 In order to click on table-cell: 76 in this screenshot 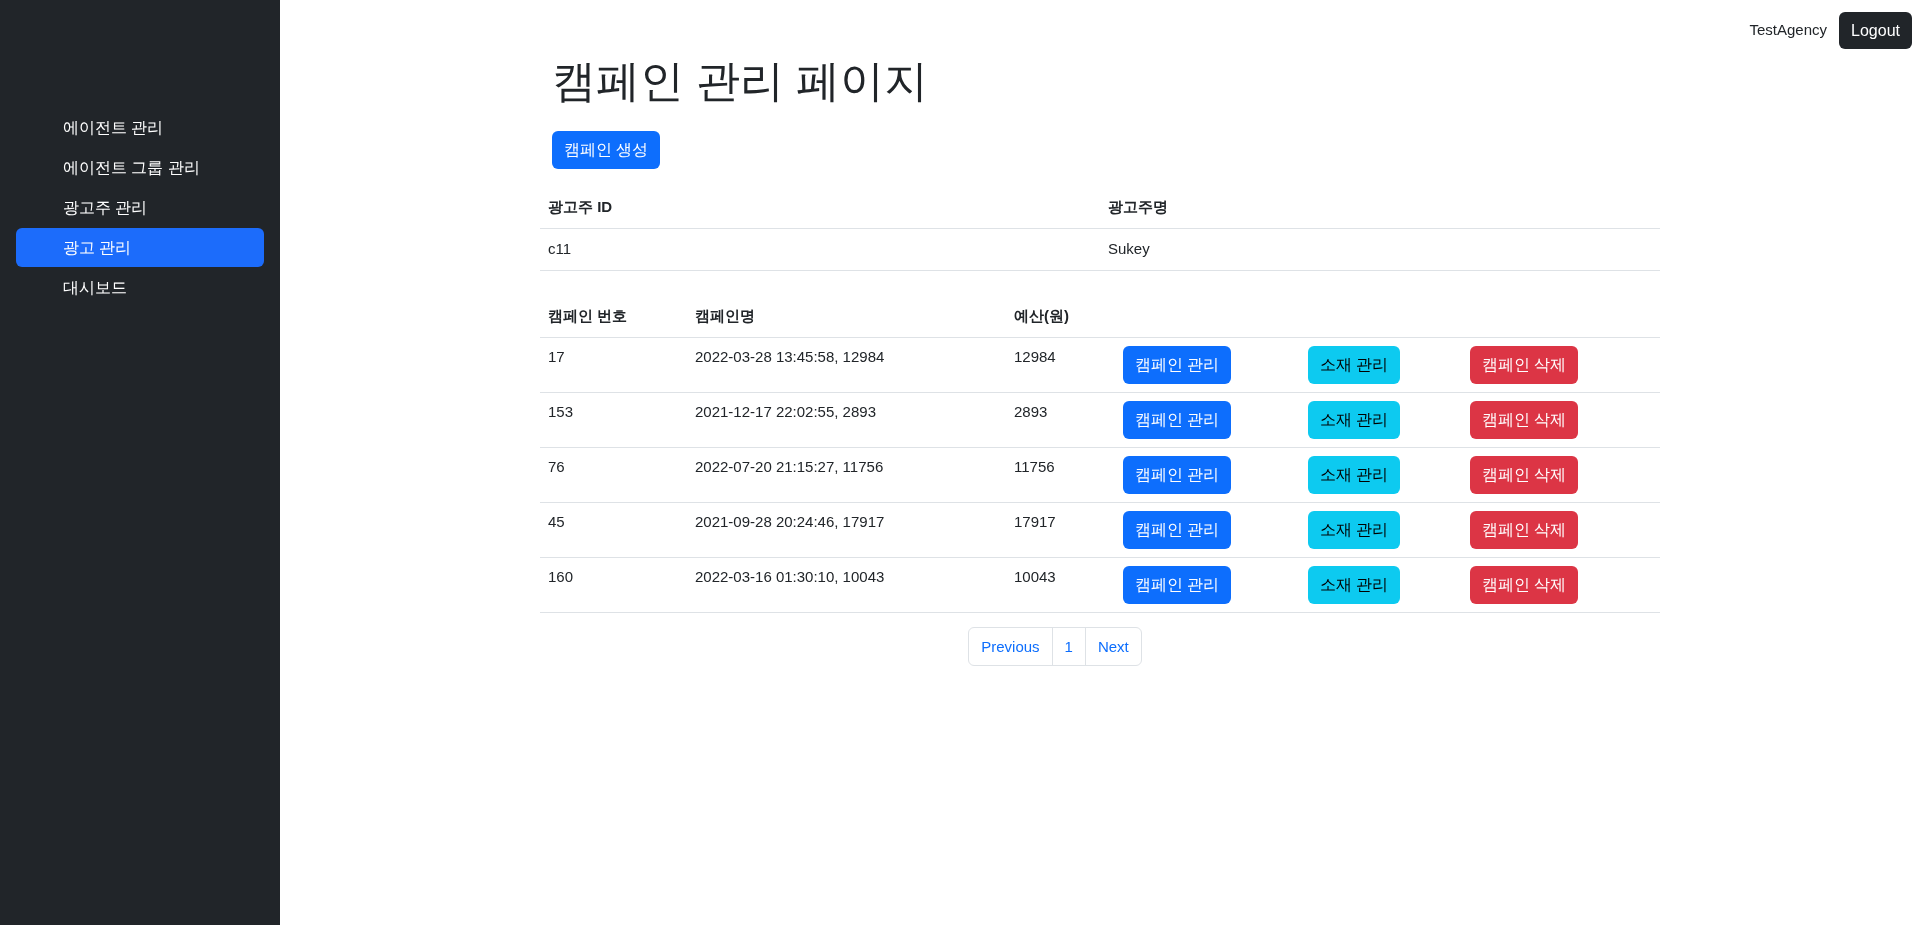, I will do `click(613, 475)`.